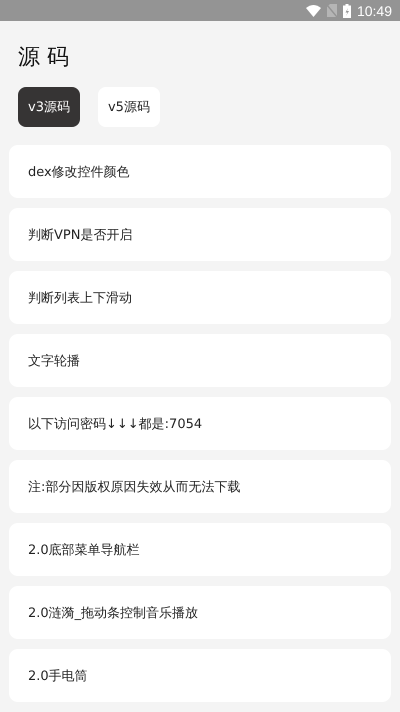 The height and width of the screenshot is (712, 400). What do you see at coordinates (200, 171) in the screenshot?
I see `list-item: dex修改控件颜色` at bounding box center [200, 171].